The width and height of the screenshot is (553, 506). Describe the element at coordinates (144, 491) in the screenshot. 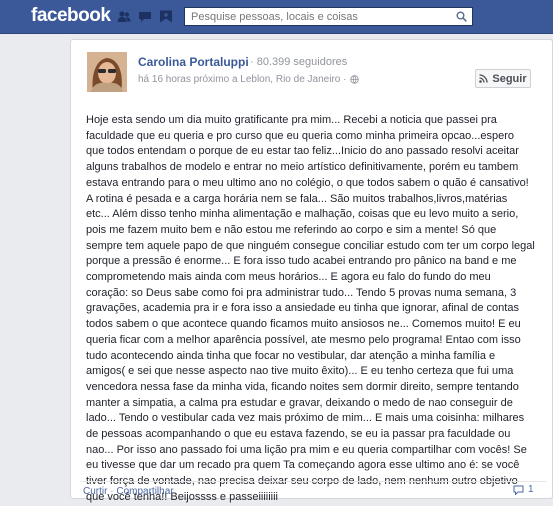

I see `share-link: Compartilhar` at that location.